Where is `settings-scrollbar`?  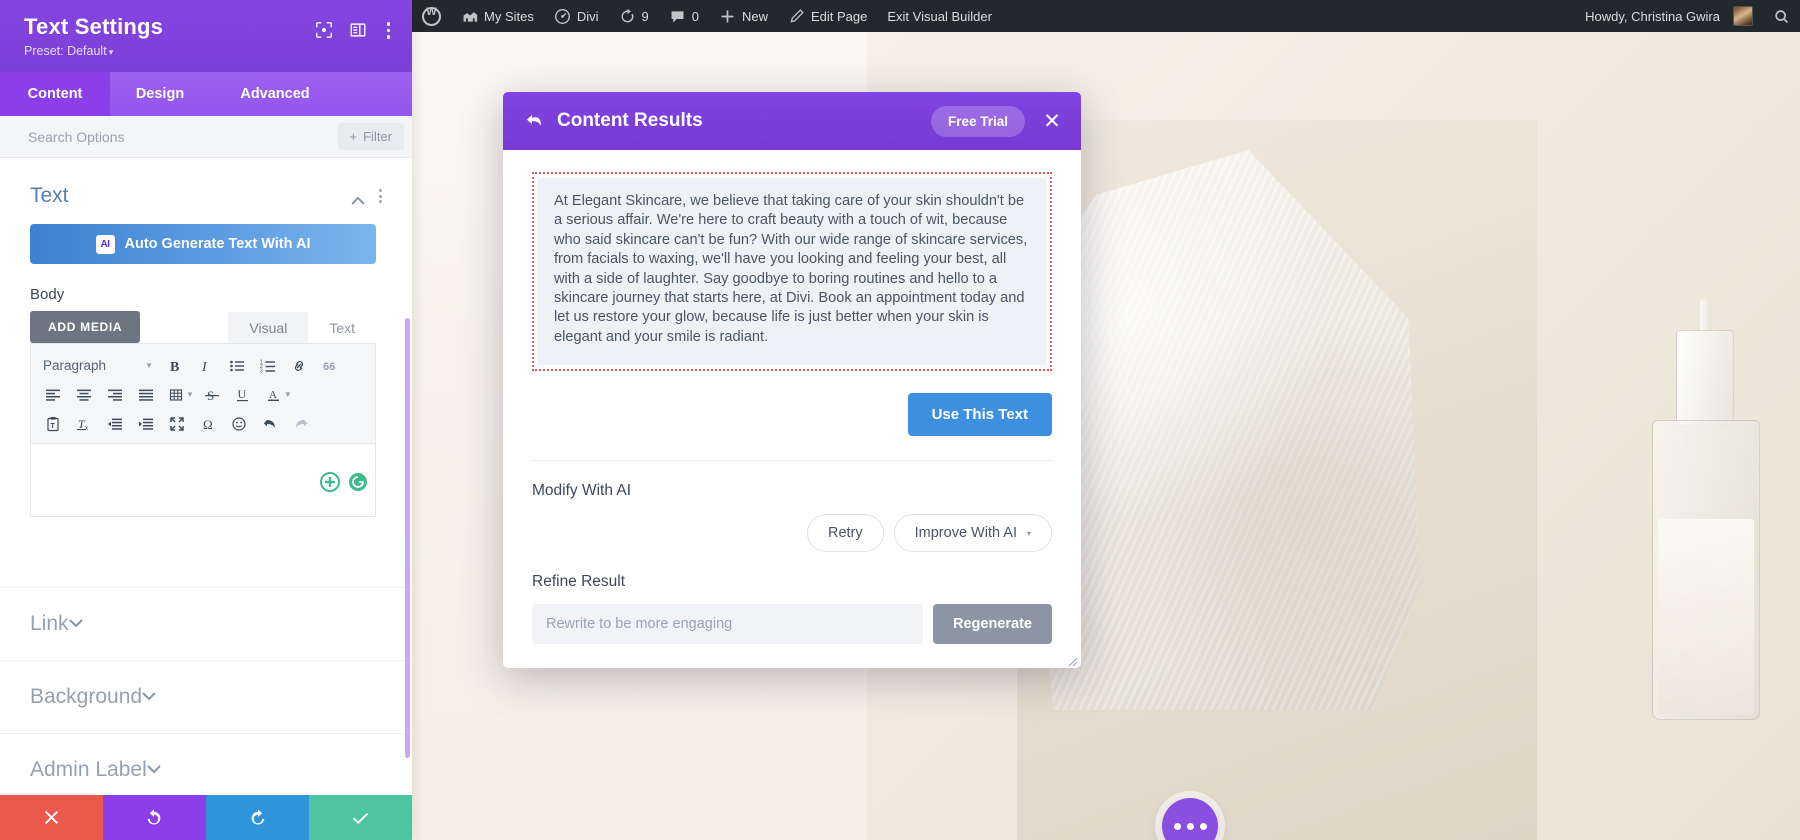 settings-scrollbar is located at coordinates (407, 538).